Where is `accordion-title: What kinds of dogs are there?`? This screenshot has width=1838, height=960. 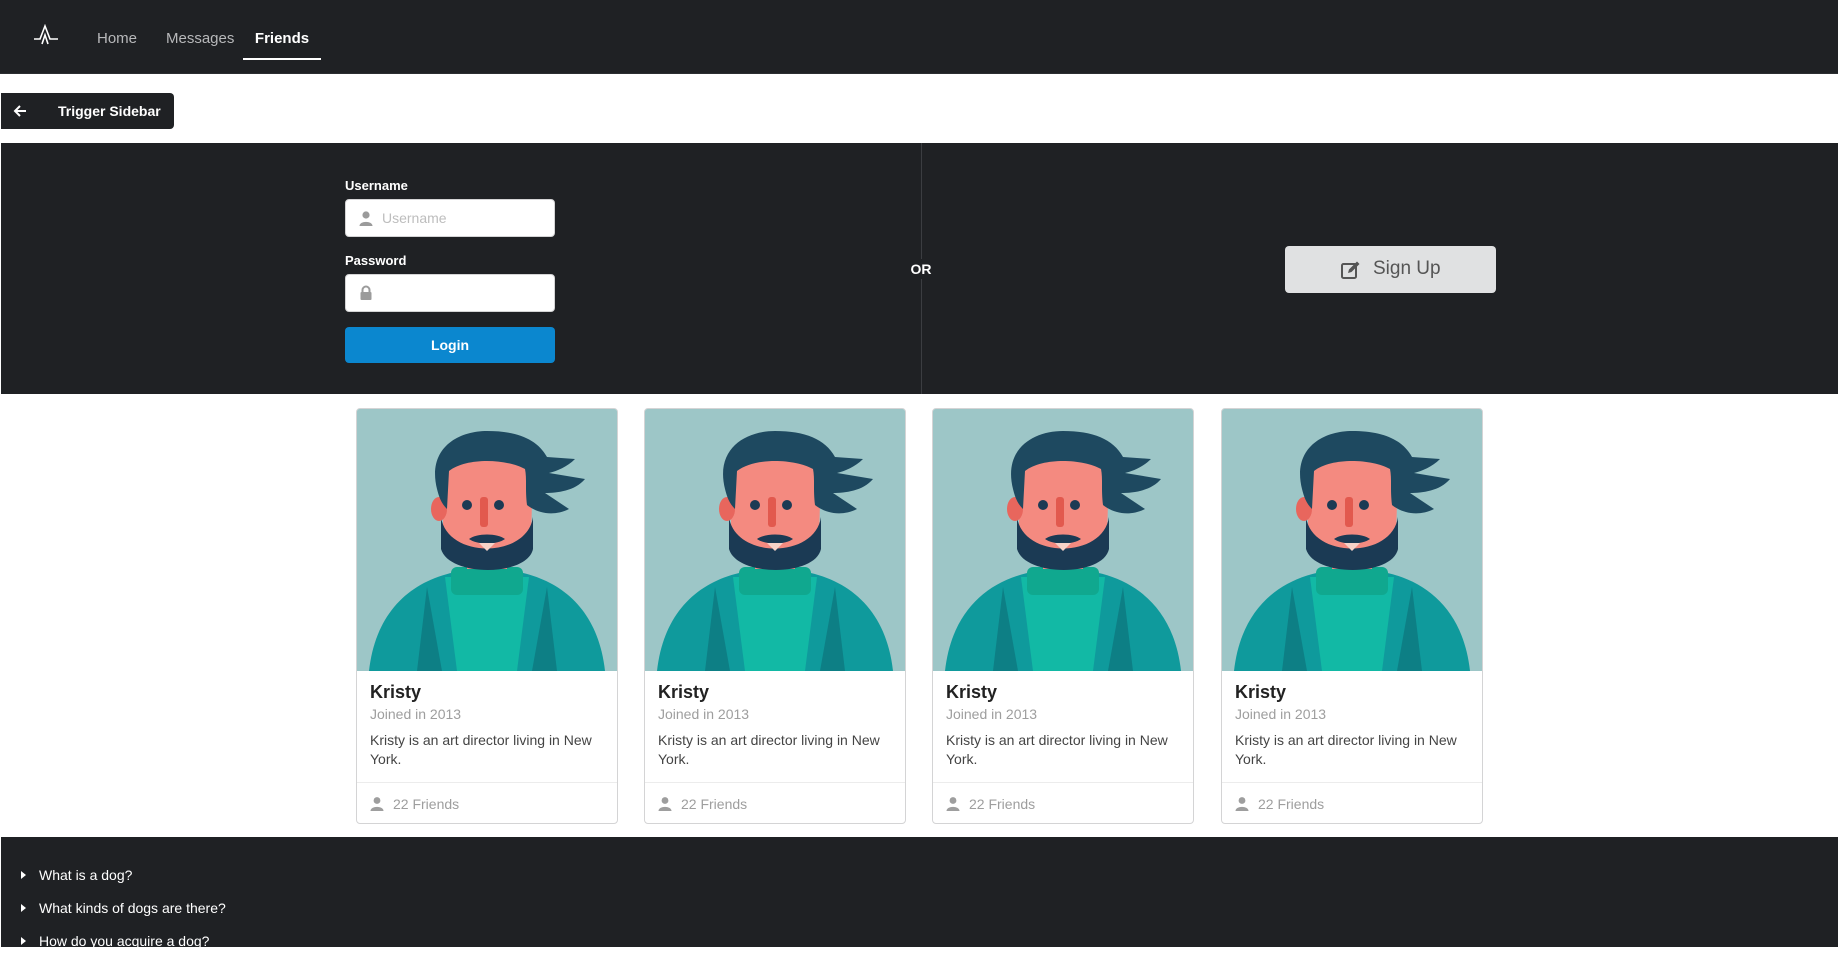 accordion-title: What kinds of dogs are there? is located at coordinates (251, 910).